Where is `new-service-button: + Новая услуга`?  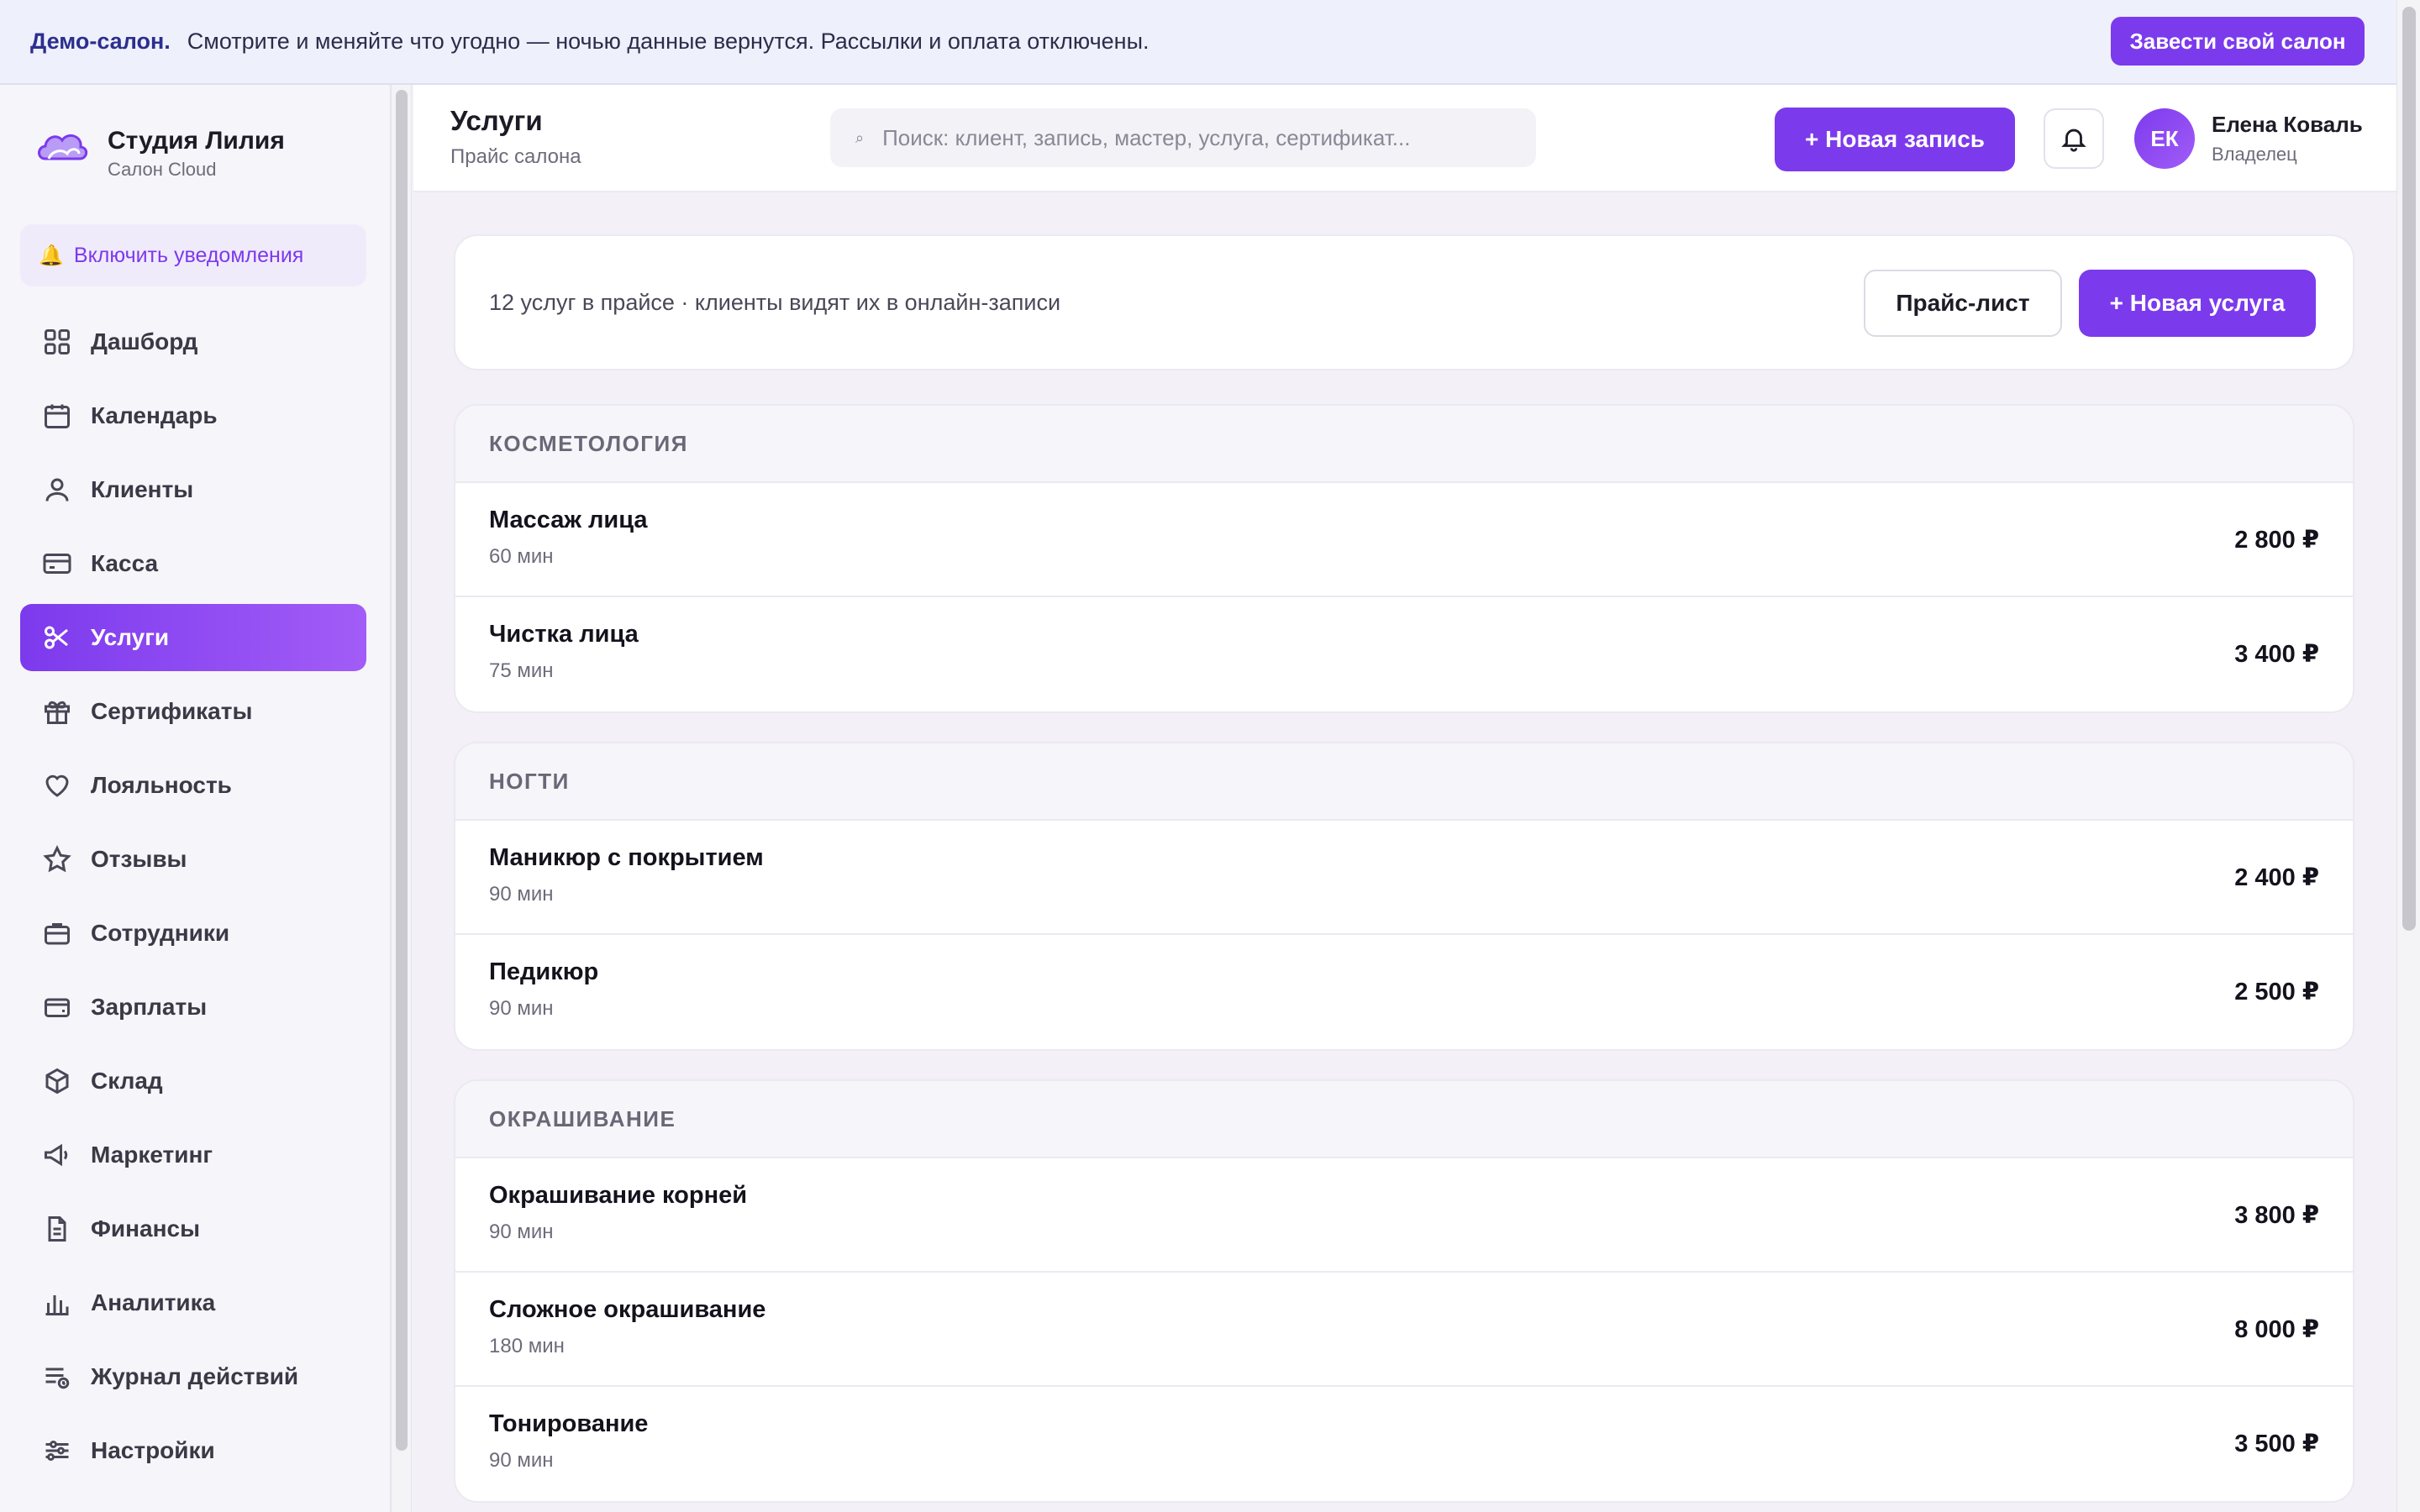
new-service-button: + Новая услуга is located at coordinates (2197, 303).